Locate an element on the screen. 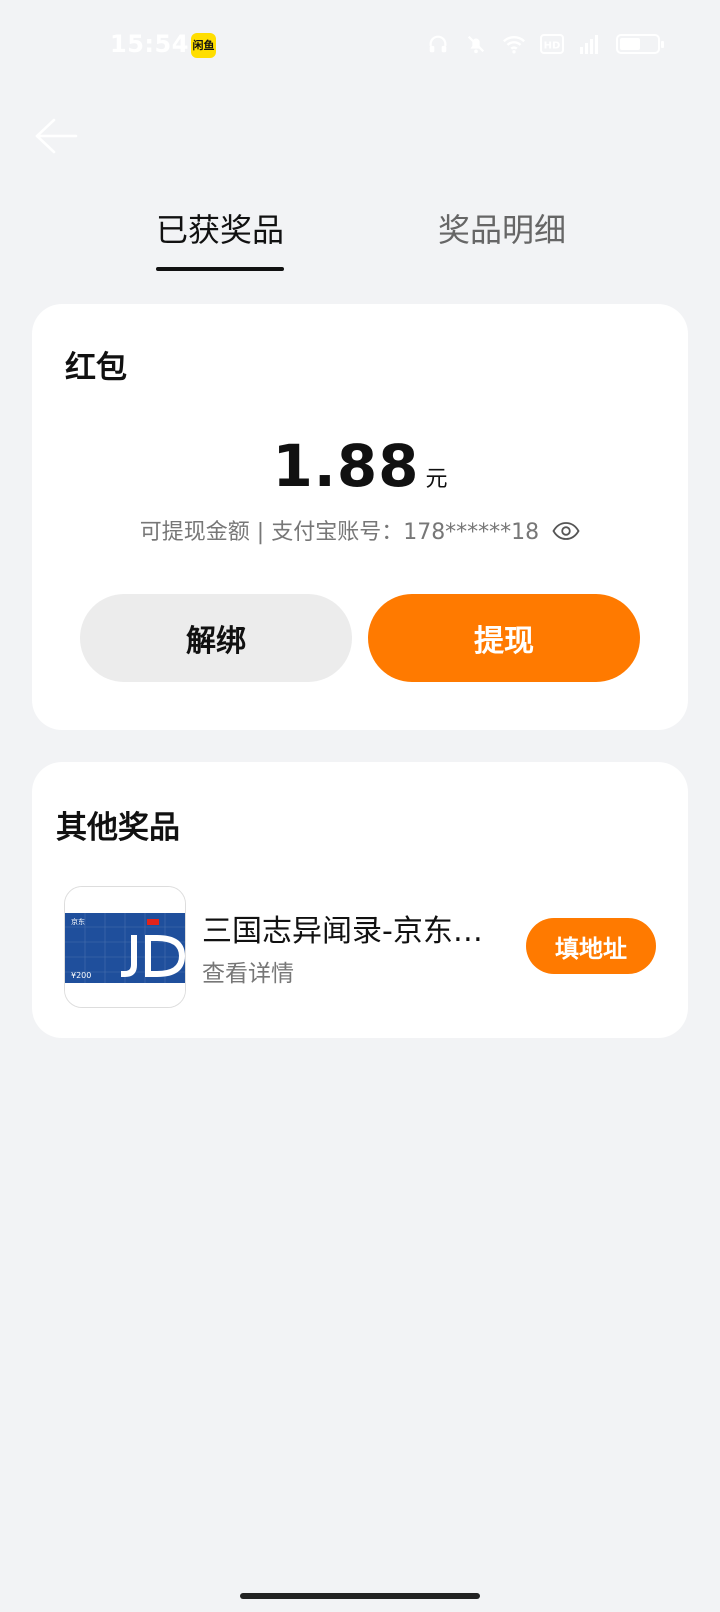 This screenshot has height=1612, width=720. view-details-link: 查看详情 is located at coordinates (248, 971).